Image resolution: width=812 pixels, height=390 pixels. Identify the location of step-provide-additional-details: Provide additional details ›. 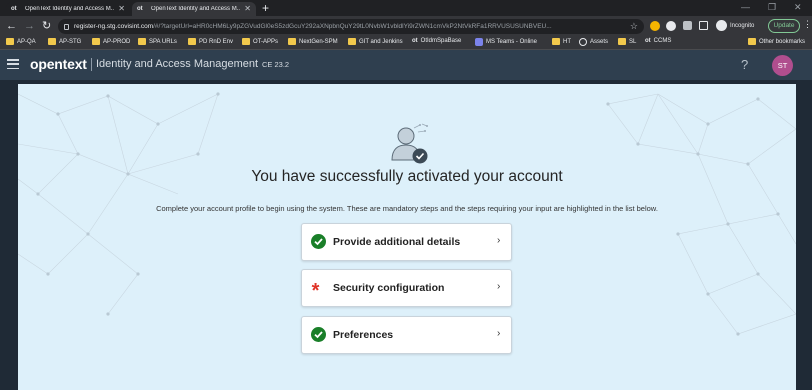
(406, 242).